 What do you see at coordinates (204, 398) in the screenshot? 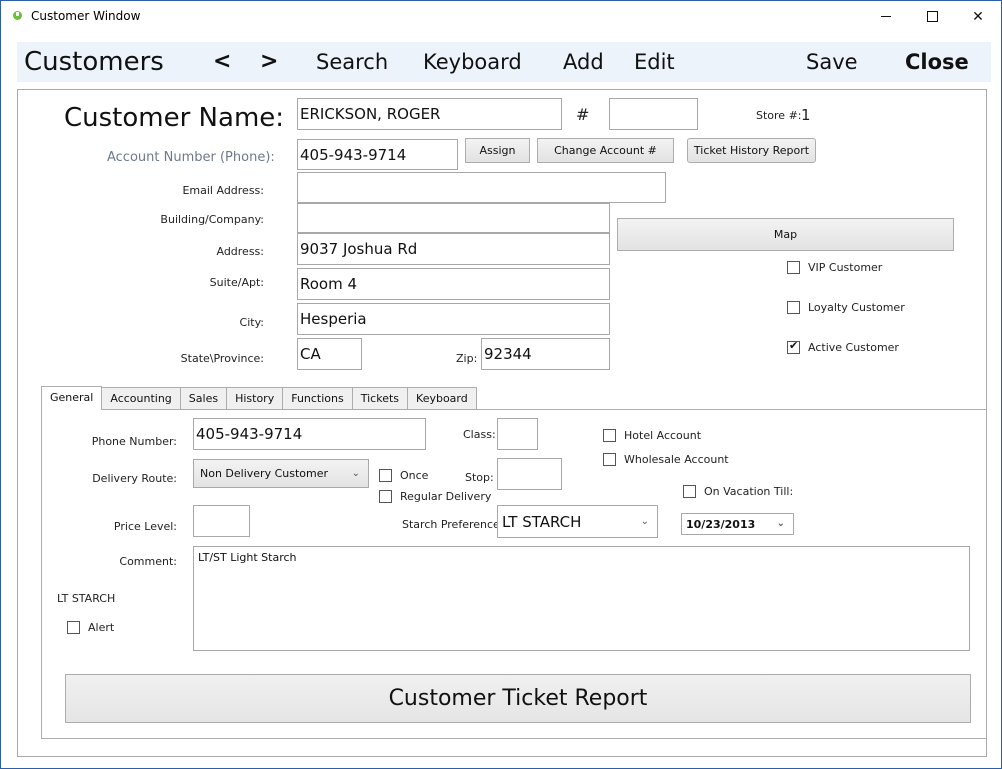
I see `tab-sales: Sales` at bounding box center [204, 398].